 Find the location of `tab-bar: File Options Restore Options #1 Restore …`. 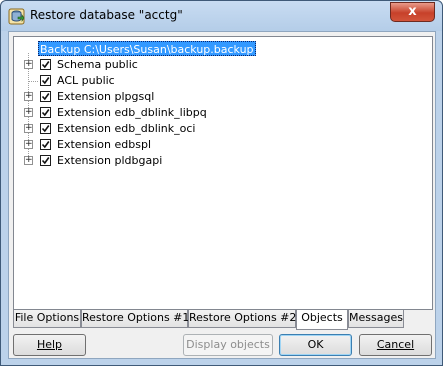

tab-bar: File Options Restore Options #1 Restore … is located at coordinates (223, 320).